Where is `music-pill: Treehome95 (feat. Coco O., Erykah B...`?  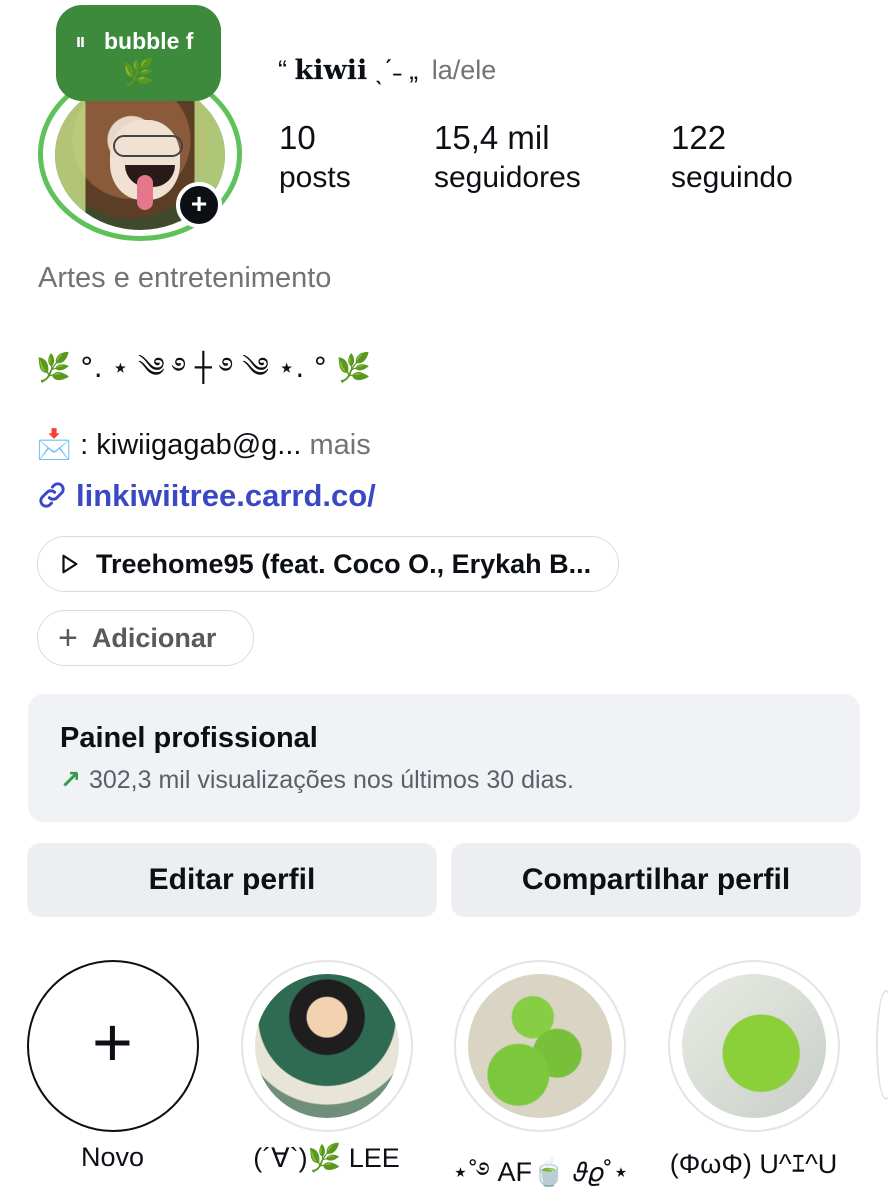
music-pill: Treehome95 (feat. Coco O., Erykah B... is located at coordinates (328, 564).